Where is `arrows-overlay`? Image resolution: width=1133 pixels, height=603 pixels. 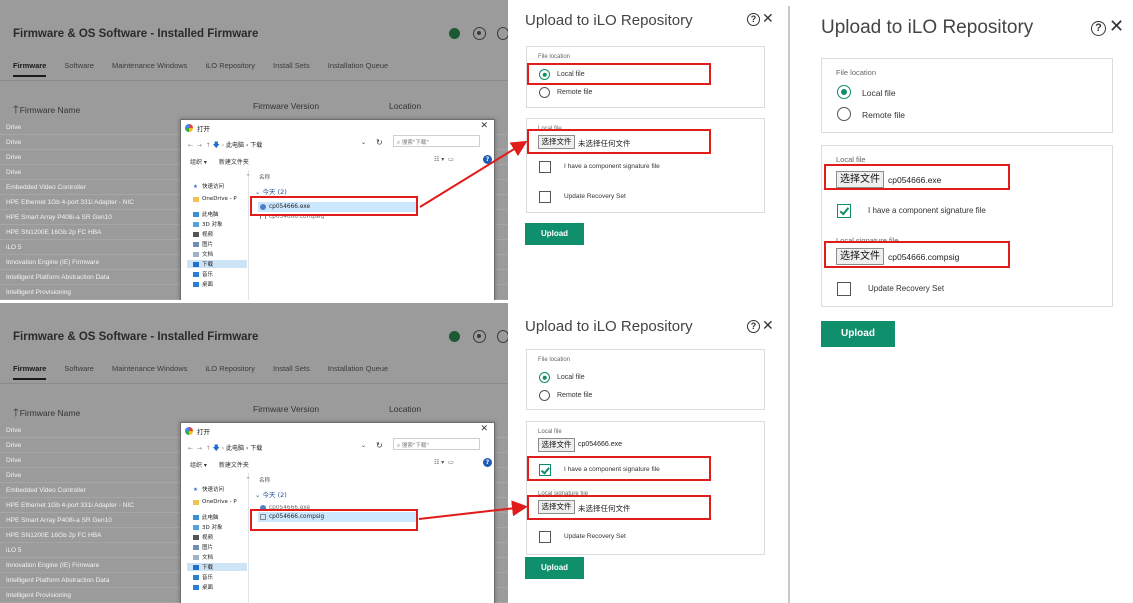
arrows-overlay is located at coordinates (473, 330).